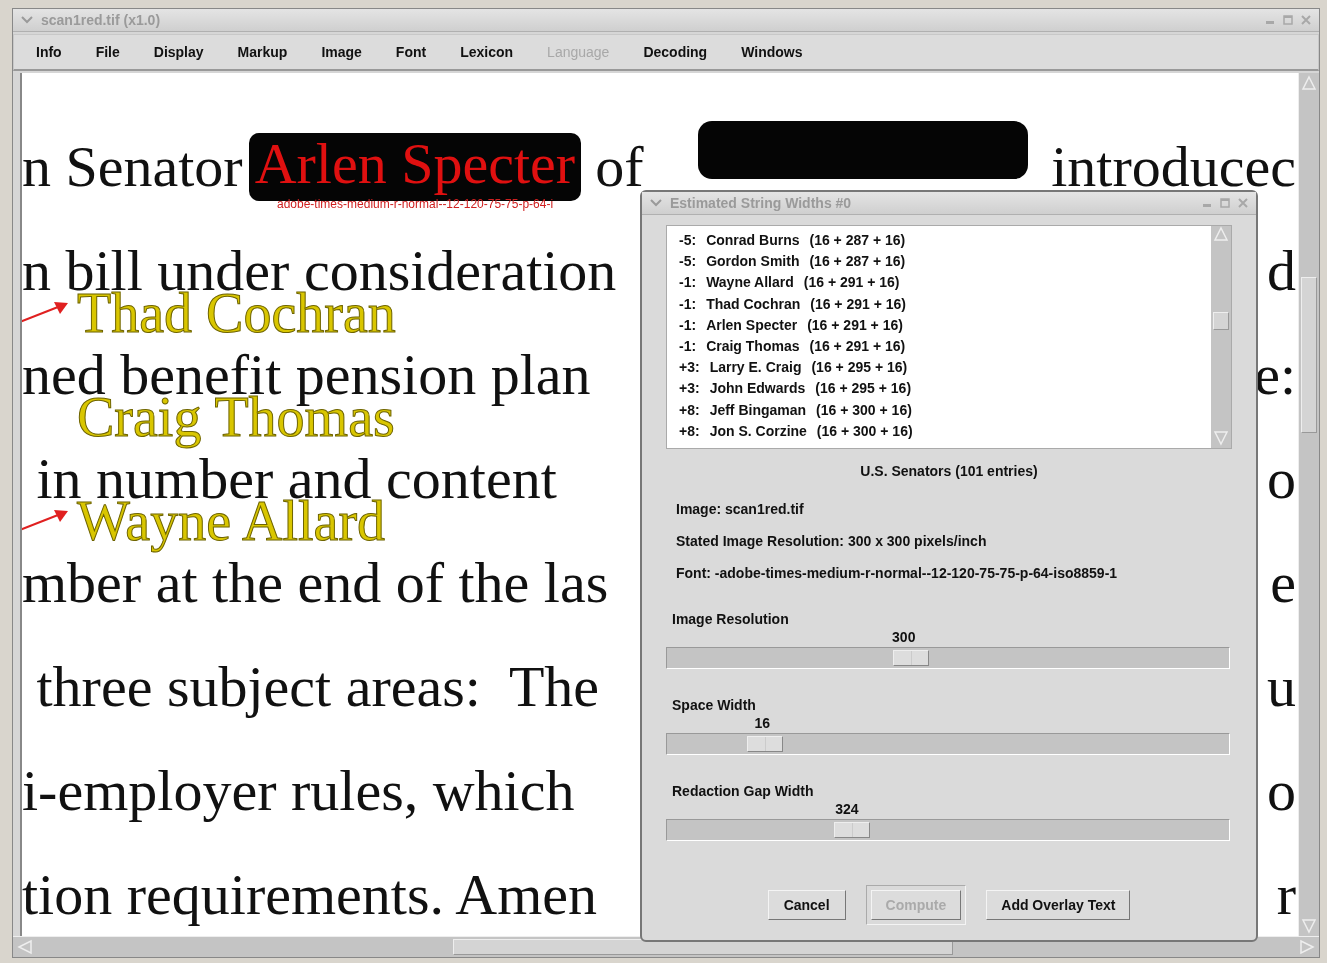 This screenshot has height=963, width=1327. Describe the element at coordinates (1058, 905) in the screenshot. I see `dialog-button: Add Overlay Text` at that location.